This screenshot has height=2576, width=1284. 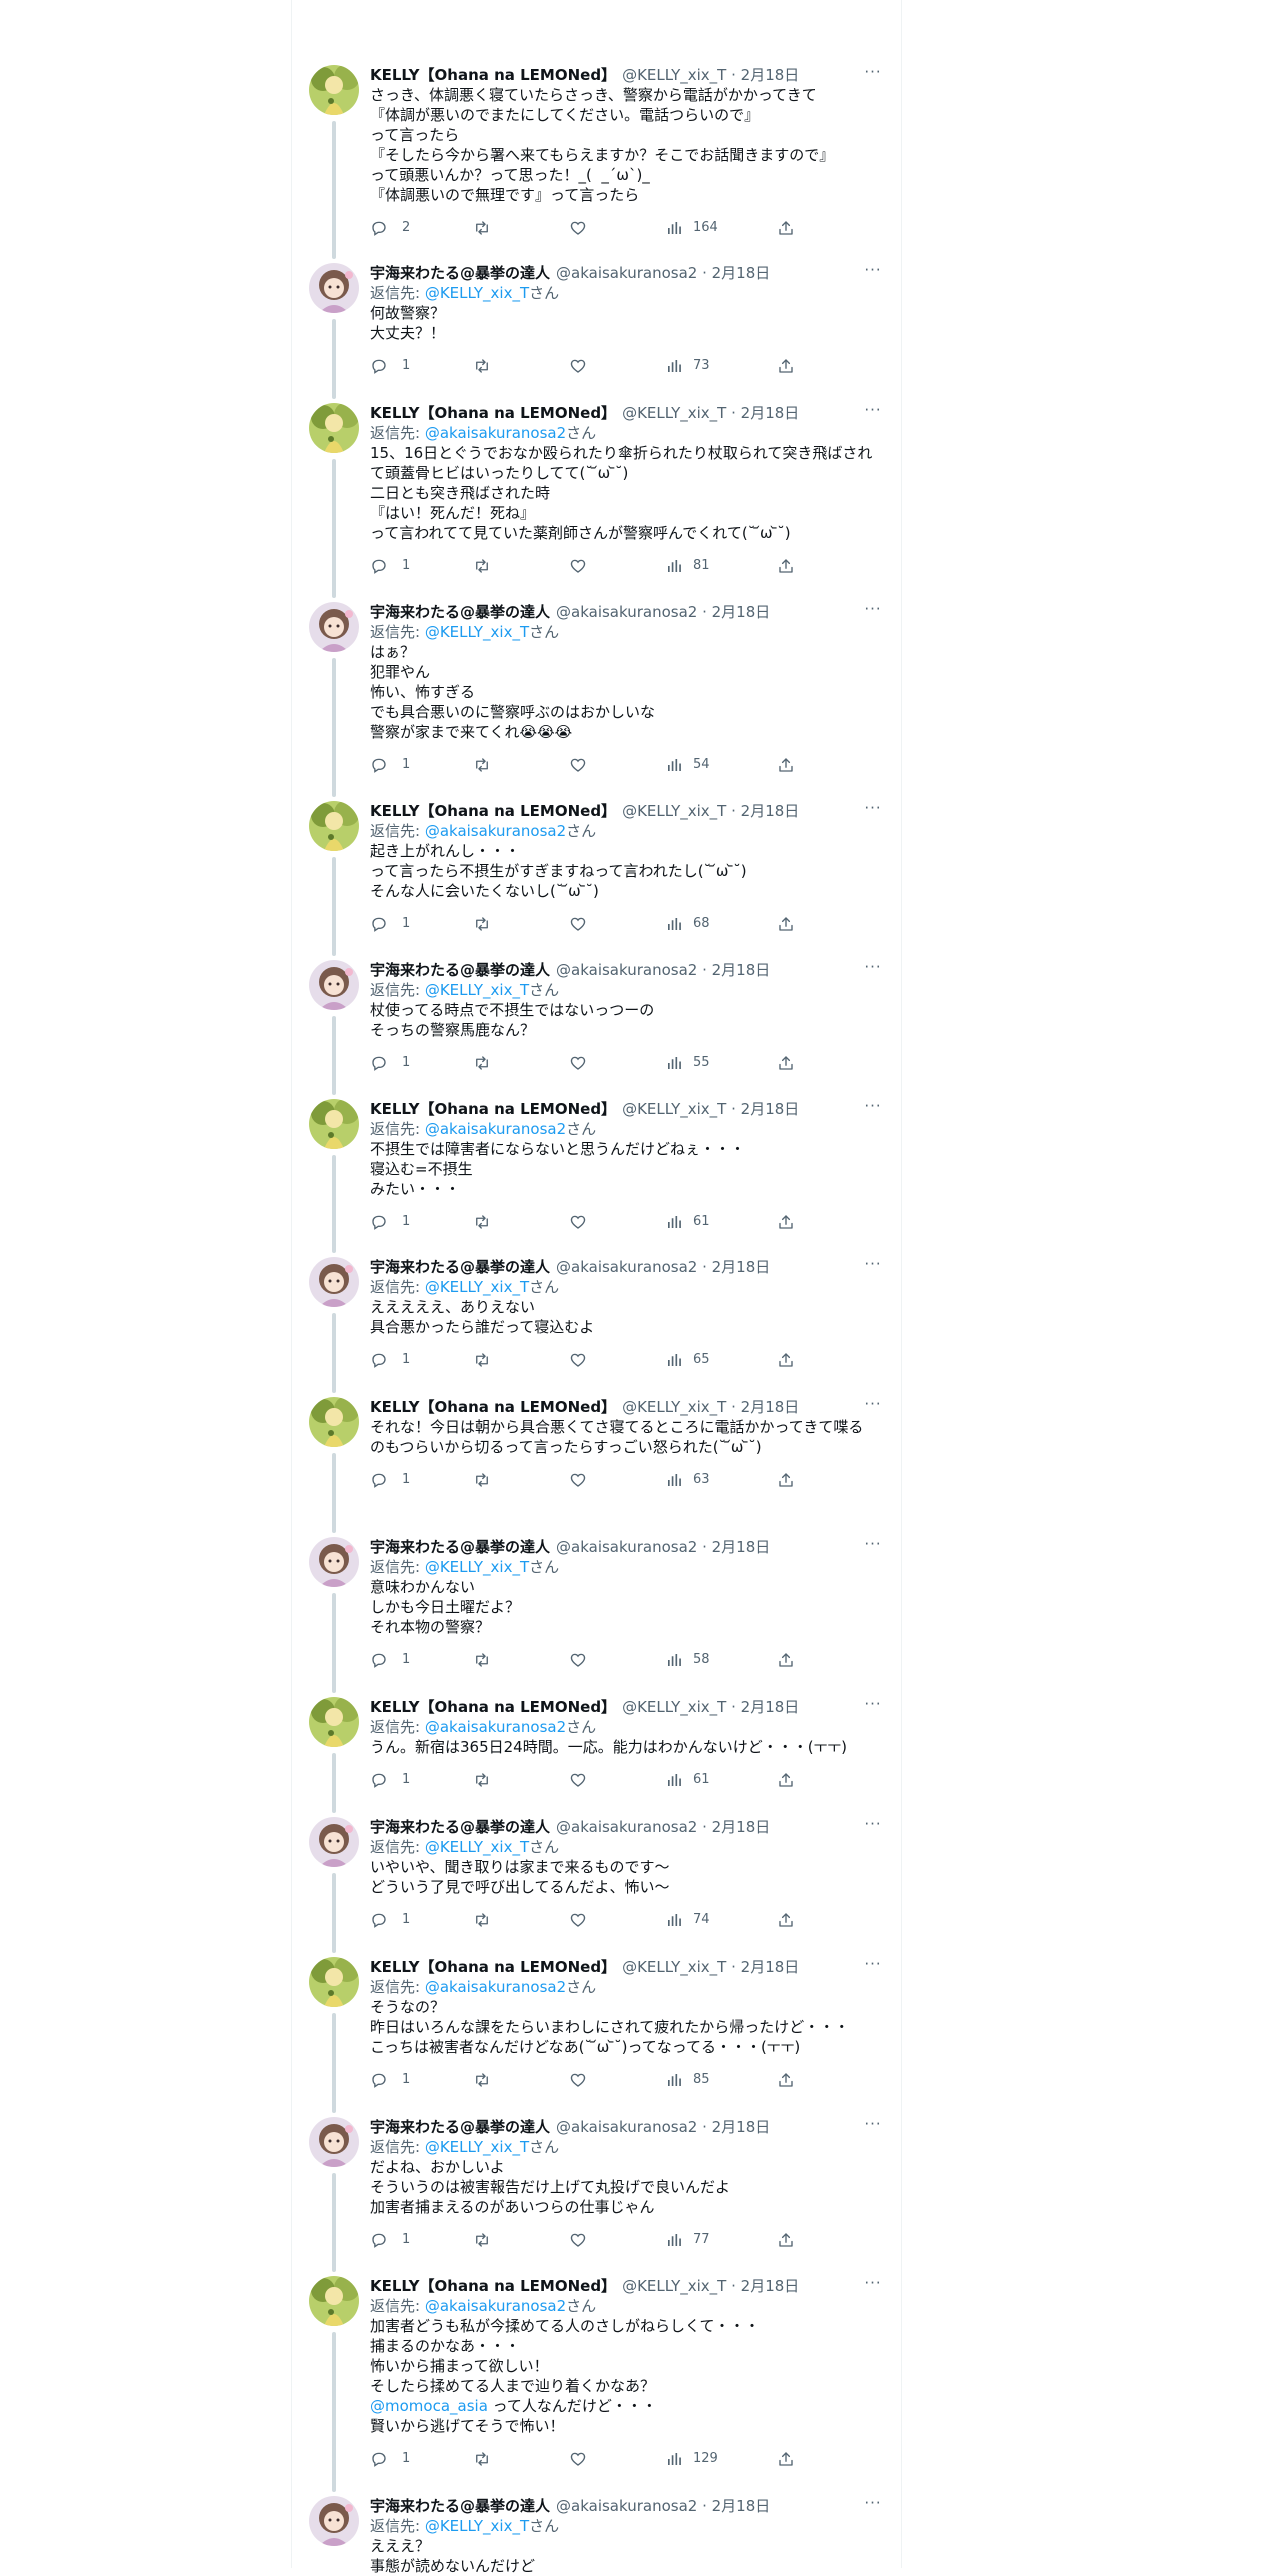 What do you see at coordinates (687, 366) in the screenshot?
I see `views-button: 73` at bounding box center [687, 366].